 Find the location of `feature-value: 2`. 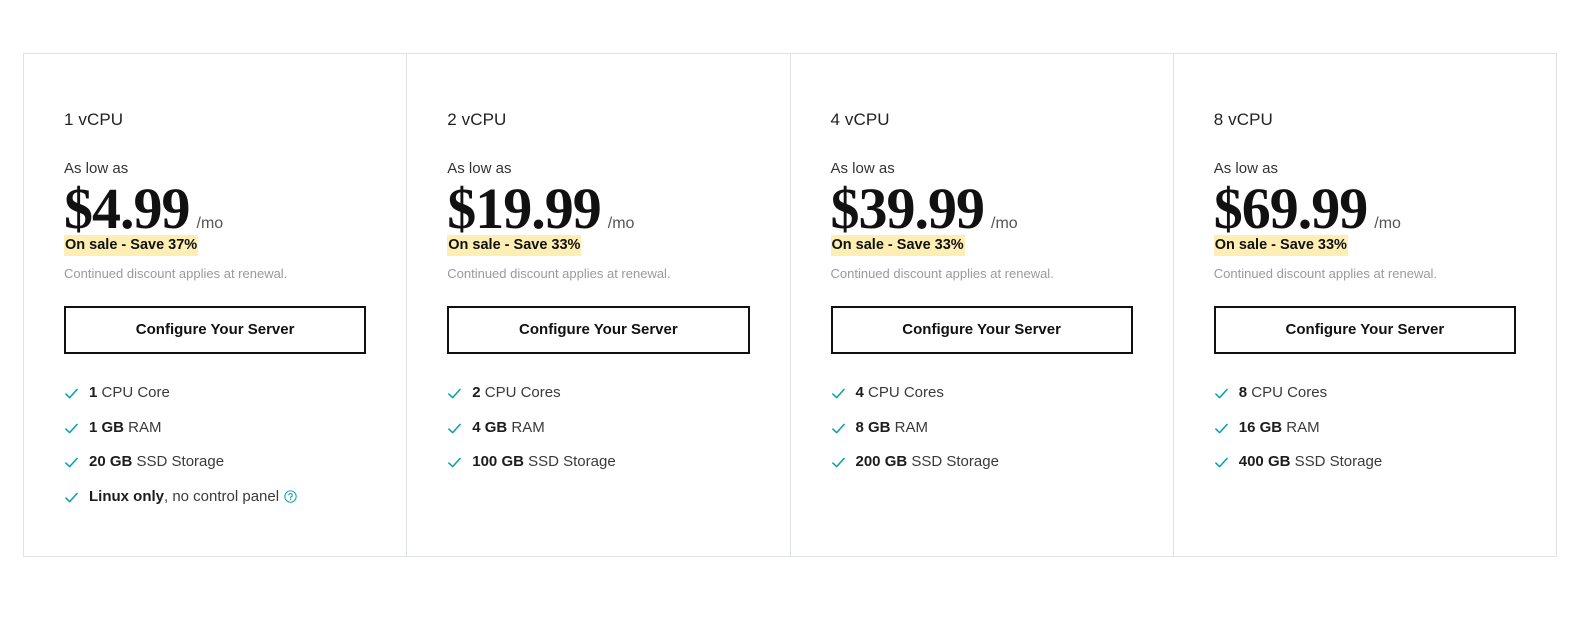

feature-value: 2 is located at coordinates (476, 392).